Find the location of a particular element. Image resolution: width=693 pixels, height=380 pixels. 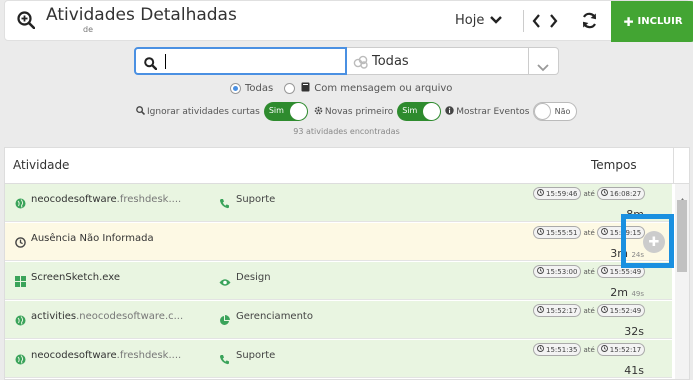

start-time-pill: 15:53:00 is located at coordinates (557, 271).